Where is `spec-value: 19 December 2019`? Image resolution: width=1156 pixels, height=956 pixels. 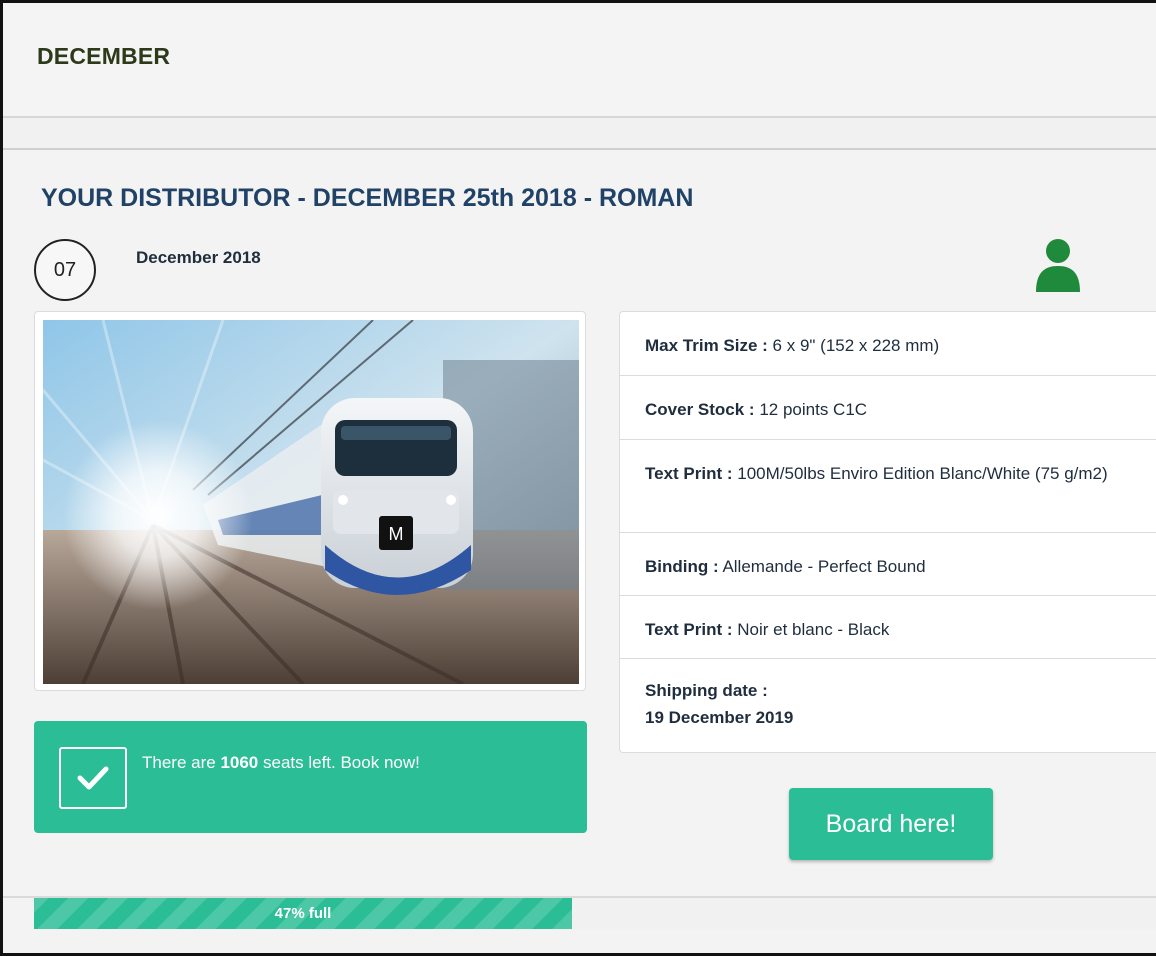
spec-value: 19 December 2019 is located at coordinates (719, 717).